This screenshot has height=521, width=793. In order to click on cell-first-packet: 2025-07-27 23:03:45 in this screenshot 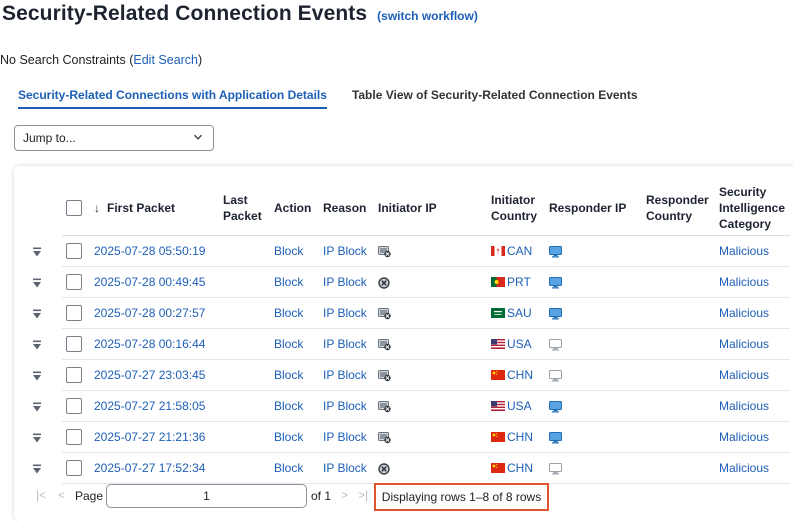, I will do `click(154, 375)`.